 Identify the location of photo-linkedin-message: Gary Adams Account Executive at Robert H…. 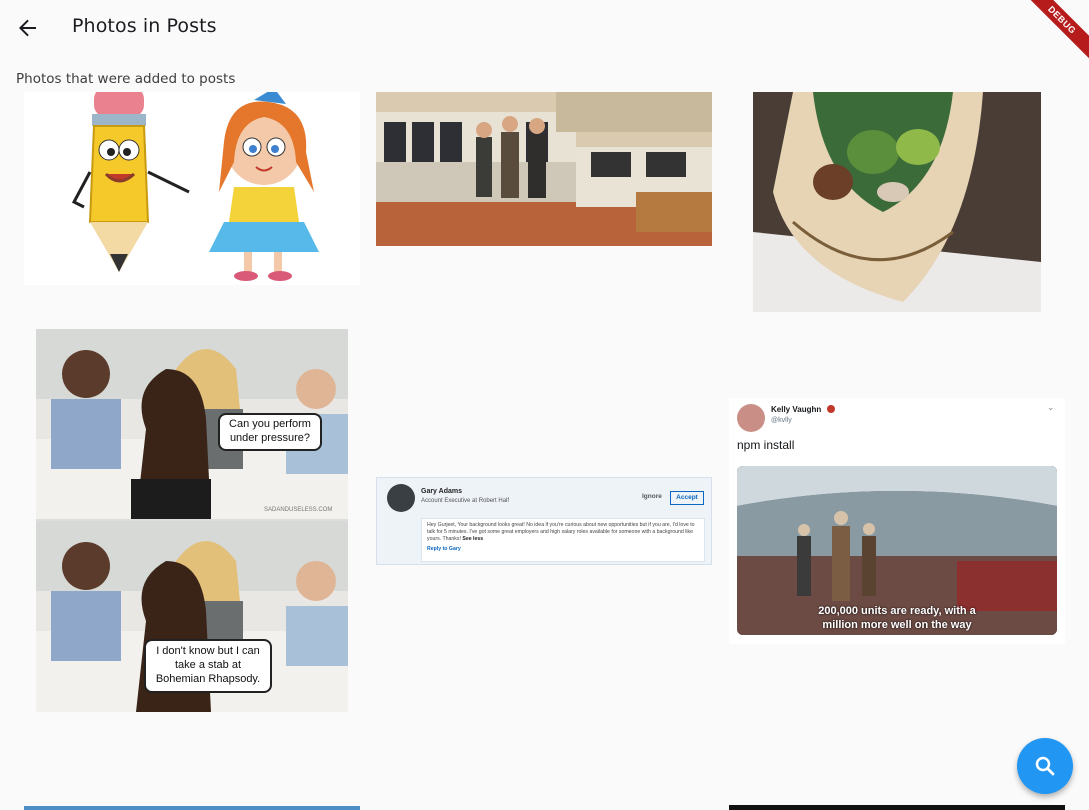
(544, 521).